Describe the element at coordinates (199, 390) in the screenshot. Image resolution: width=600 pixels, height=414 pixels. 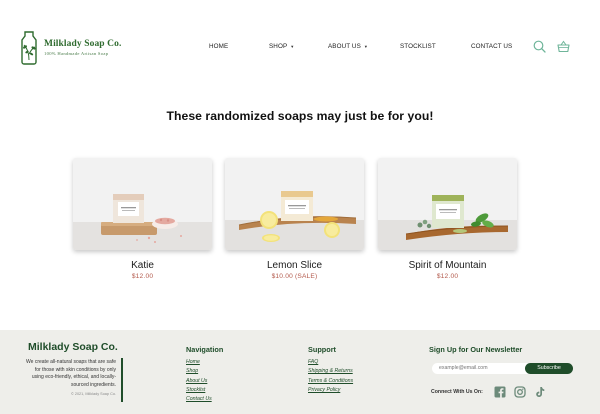
I see `footer-link-stocklist: Stocklist` at that location.